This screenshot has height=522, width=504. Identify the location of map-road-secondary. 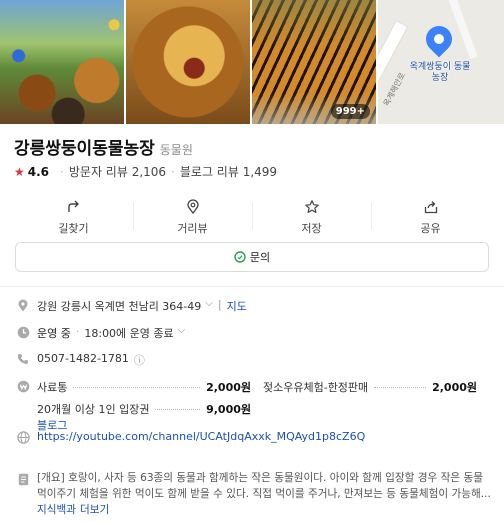
(462, 30).